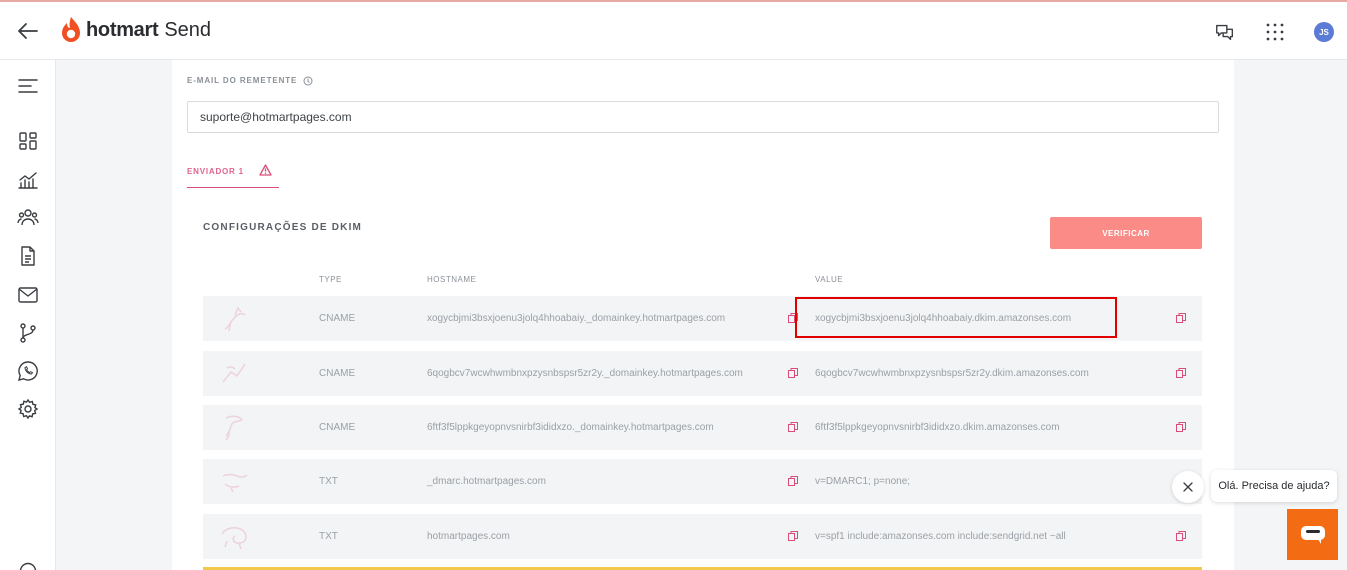 Image resolution: width=1347 pixels, height=570 pixels. I want to click on record-hostname: _dmarc.hotmartpages.com, so click(486, 481).